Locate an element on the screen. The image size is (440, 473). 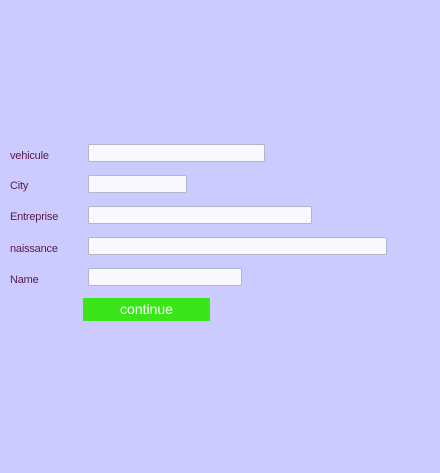
entreprise-input is located at coordinates (200, 215).